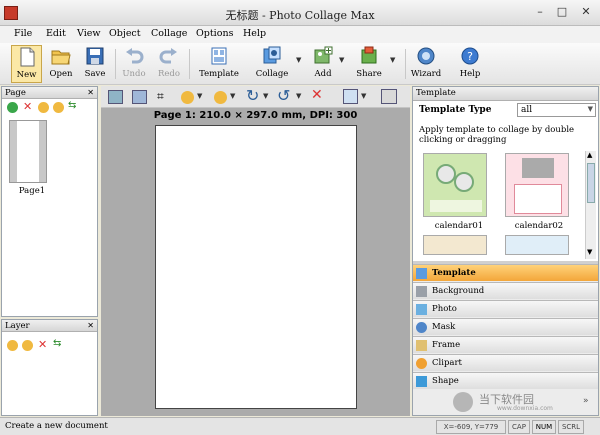 The height and width of the screenshot is (435, 600). I want to click on move-down-icon, so click(58, 107).